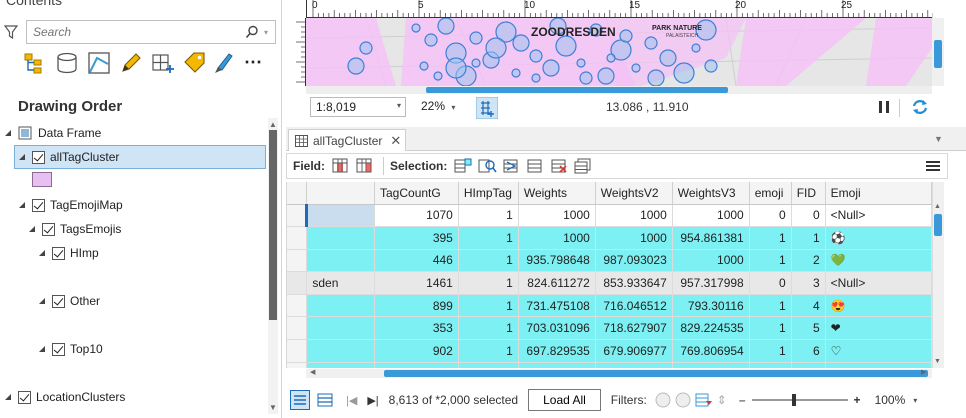  Describe the element at coordinates (535, 166) in the screenshot. I see `clear-selection-icon` at that location.